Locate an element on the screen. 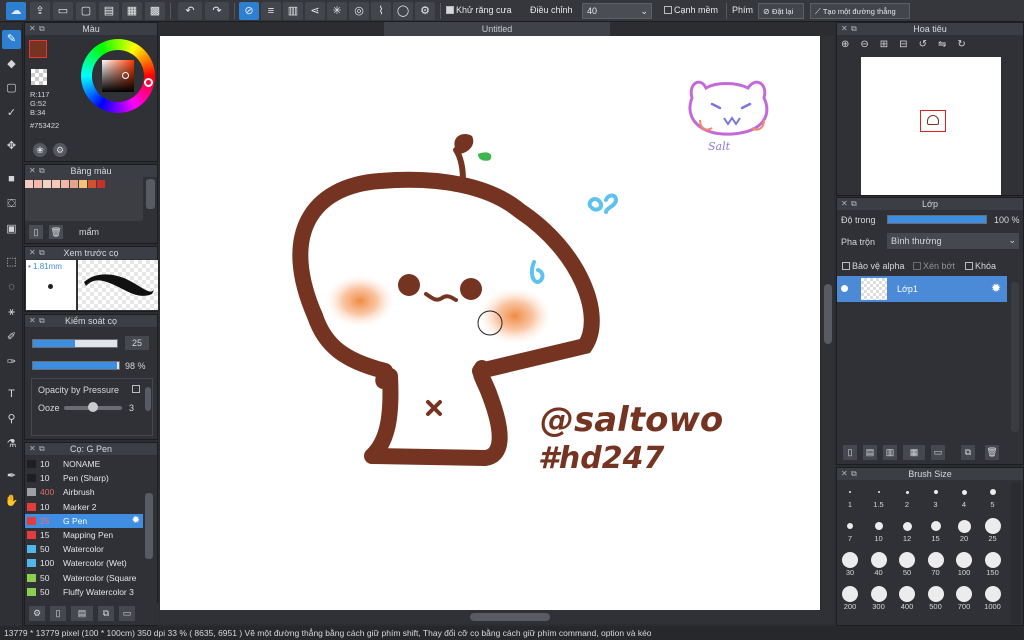 This screenshot has width=1024, height=640. brush-opacity-slider is located at coordinates (76, 365).